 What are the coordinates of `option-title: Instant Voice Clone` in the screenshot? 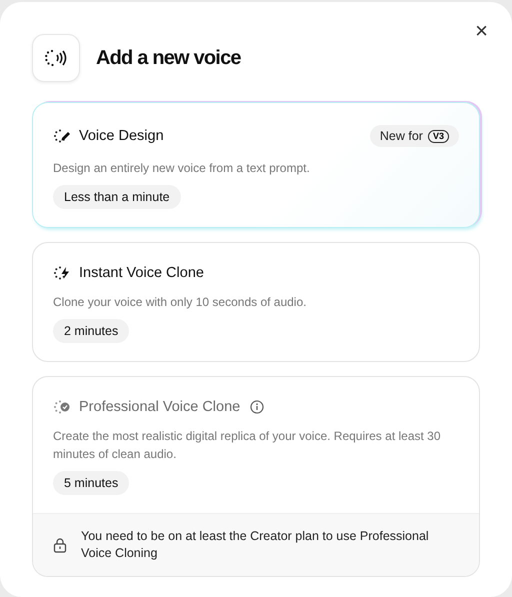 It's located at (141, 273).